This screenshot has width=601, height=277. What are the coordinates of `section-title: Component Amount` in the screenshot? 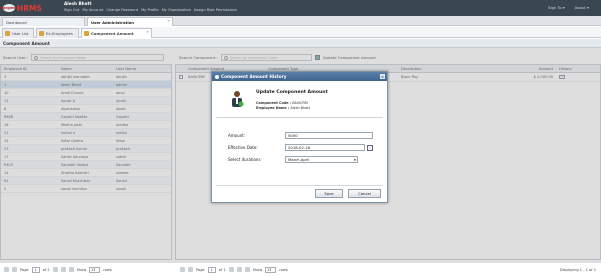 It's located at (300, 43).